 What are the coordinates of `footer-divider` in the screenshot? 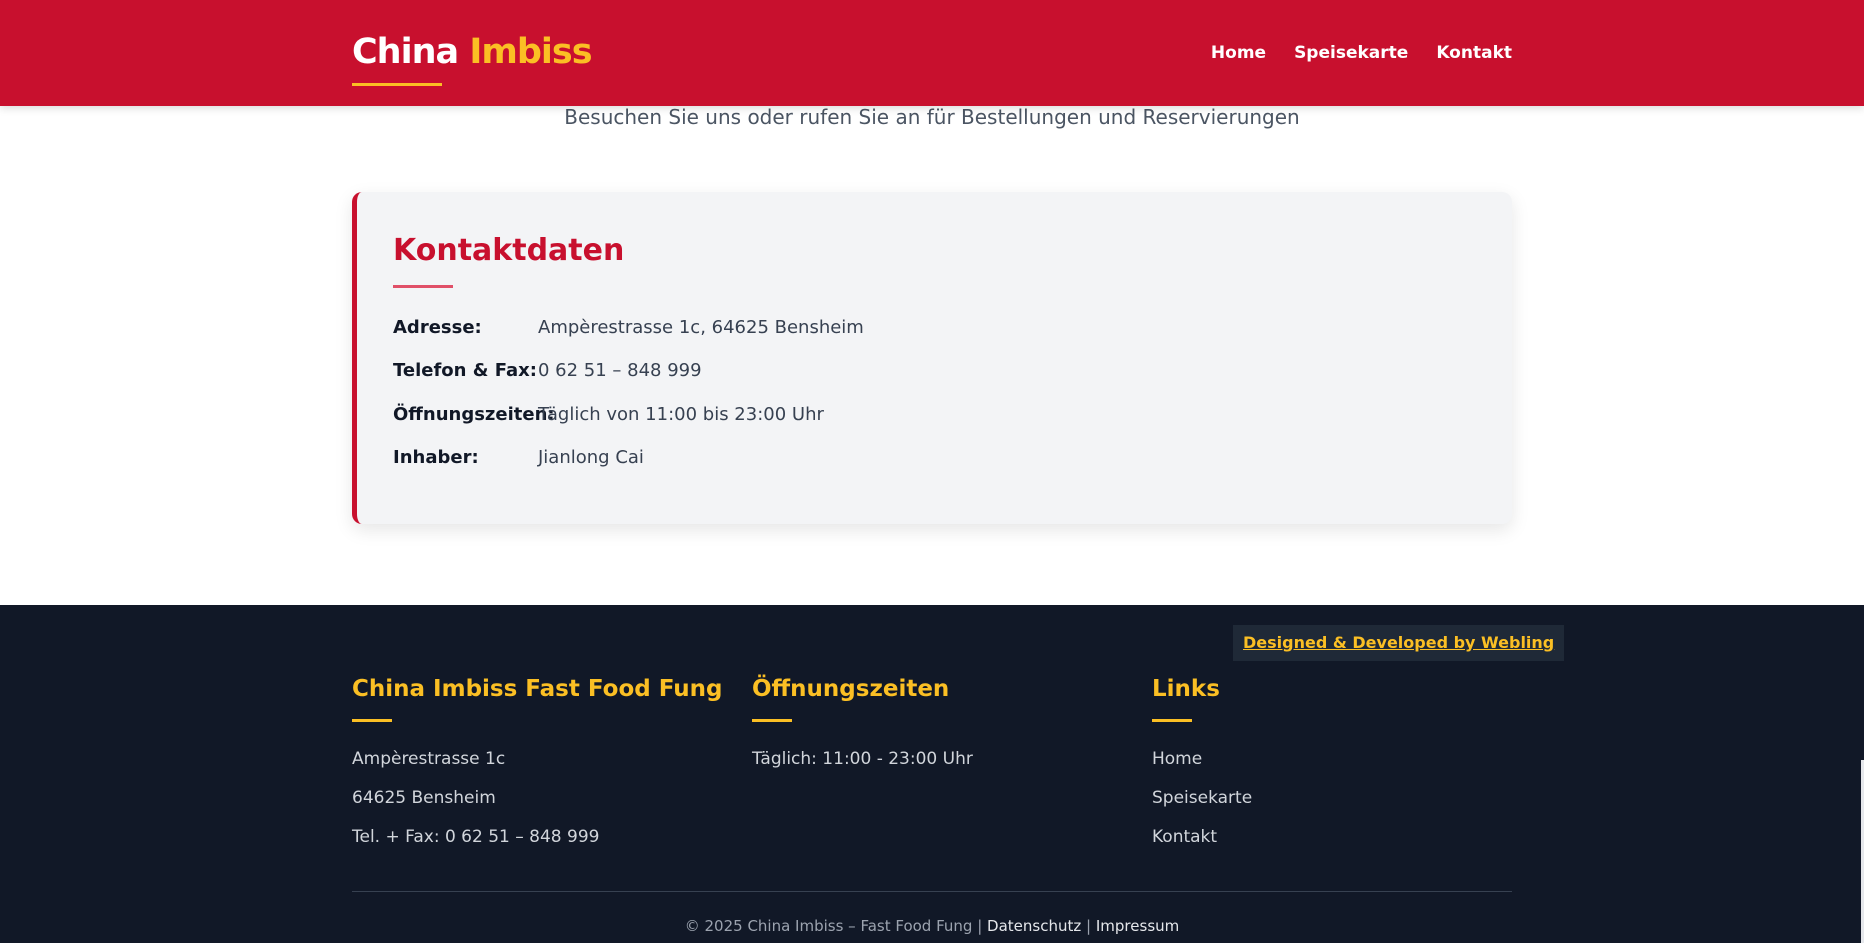 It's located at (932, 891).